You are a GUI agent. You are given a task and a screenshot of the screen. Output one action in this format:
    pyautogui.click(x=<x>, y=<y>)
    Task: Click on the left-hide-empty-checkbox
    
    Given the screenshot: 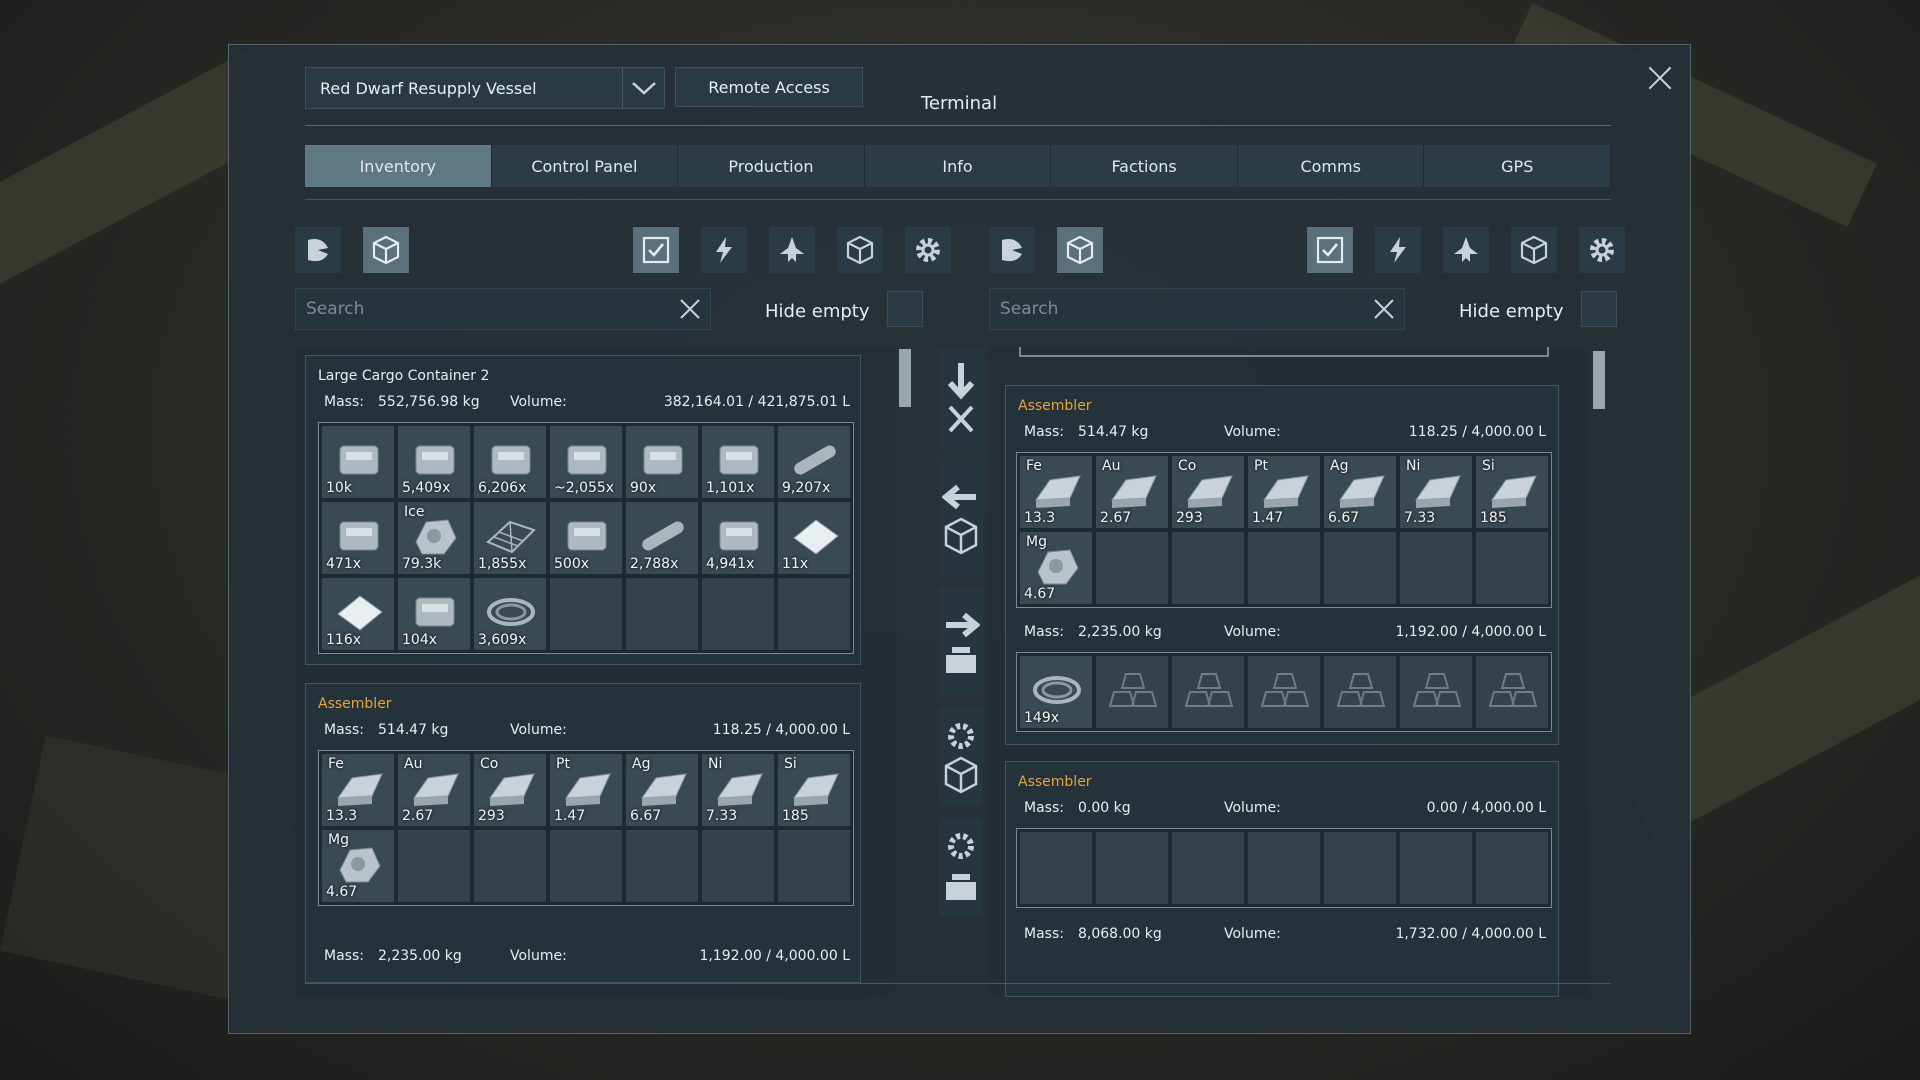 What is the action you would take?
    pyautogui.click(x=905, y=309)
    